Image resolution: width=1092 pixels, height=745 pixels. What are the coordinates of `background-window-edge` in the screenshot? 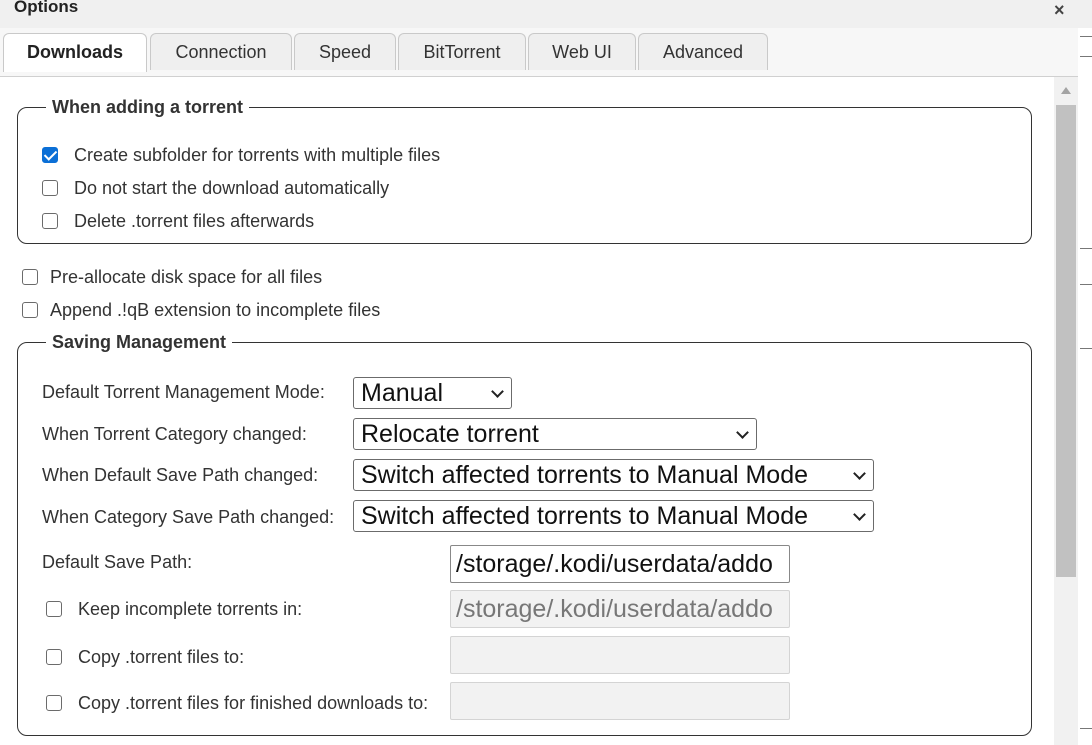 It's located at (1085, 386).